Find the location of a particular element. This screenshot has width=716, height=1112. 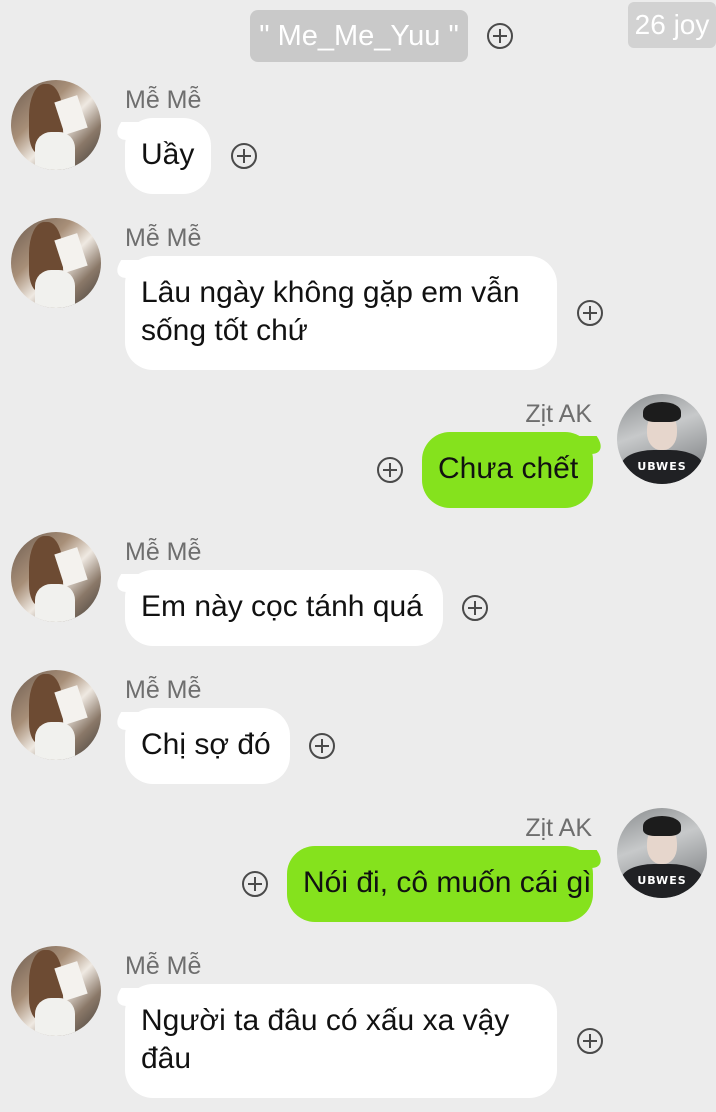

corner-badge: 26 joy is located at coordinates (672, 25).